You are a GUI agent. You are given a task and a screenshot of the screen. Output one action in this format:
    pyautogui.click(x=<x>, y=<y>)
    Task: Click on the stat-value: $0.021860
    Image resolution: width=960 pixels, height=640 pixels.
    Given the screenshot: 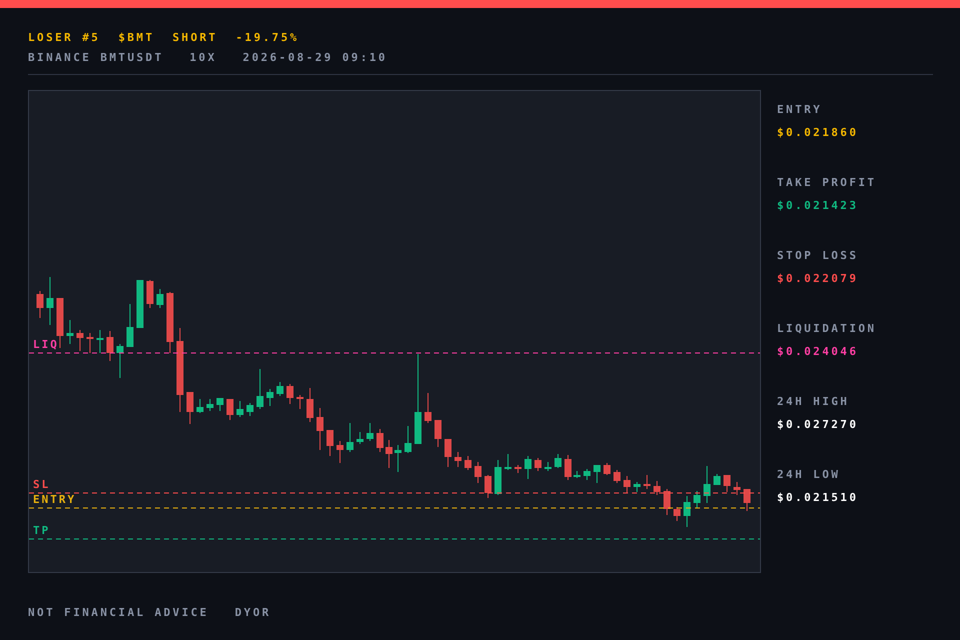 What is the action you would take?
    pyautogui.click(x=818, y=132)
    